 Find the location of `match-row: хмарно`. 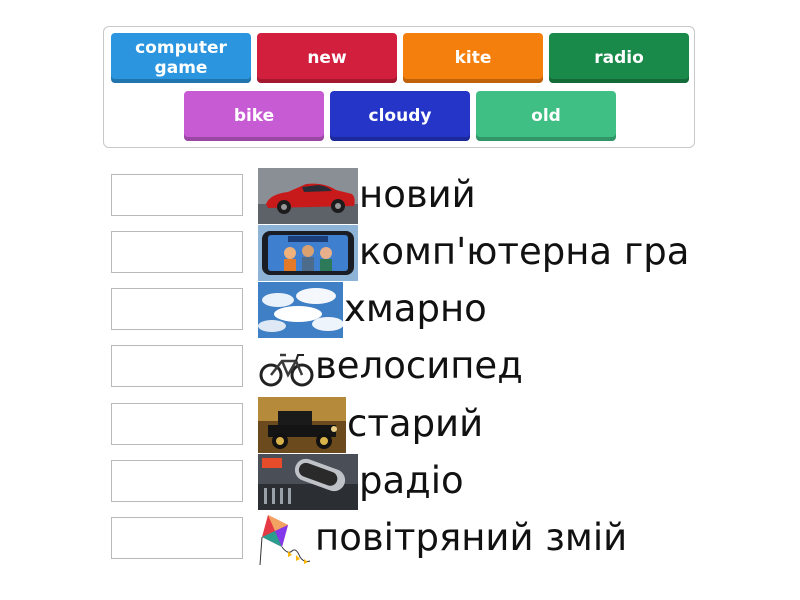

match-row: хмарно is located at coordinates (400, 310).